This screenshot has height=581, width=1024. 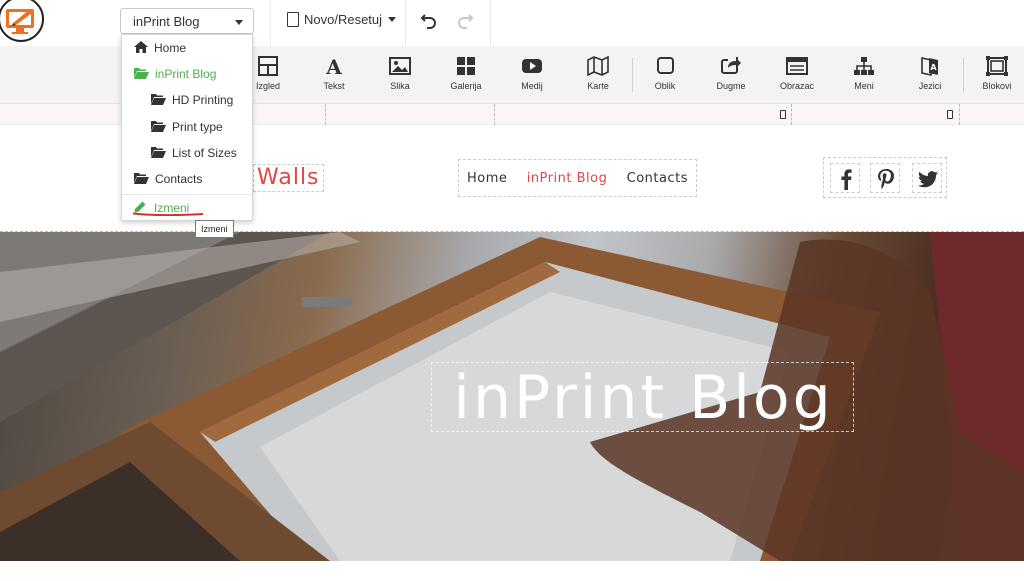 I want to click on new-reset-button: Novo/Resetuj, so click(x=342, y=19).